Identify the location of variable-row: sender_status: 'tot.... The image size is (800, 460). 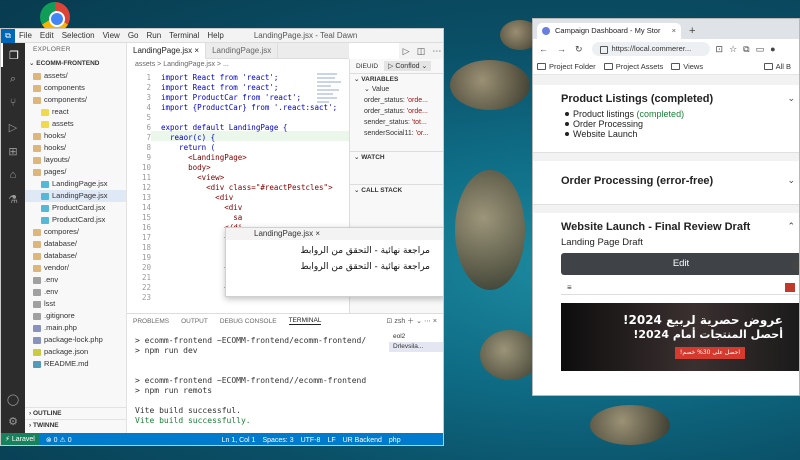
(396, 122).